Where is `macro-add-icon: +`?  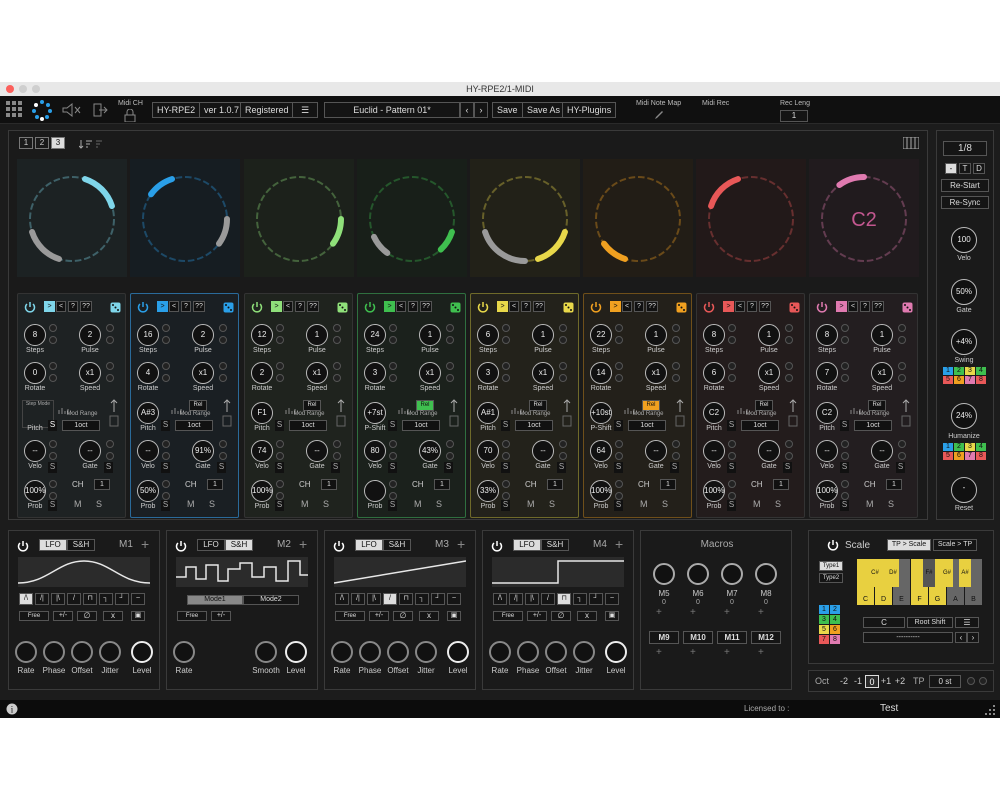 macro-add-icon: + is located at coordinates (727, 652).